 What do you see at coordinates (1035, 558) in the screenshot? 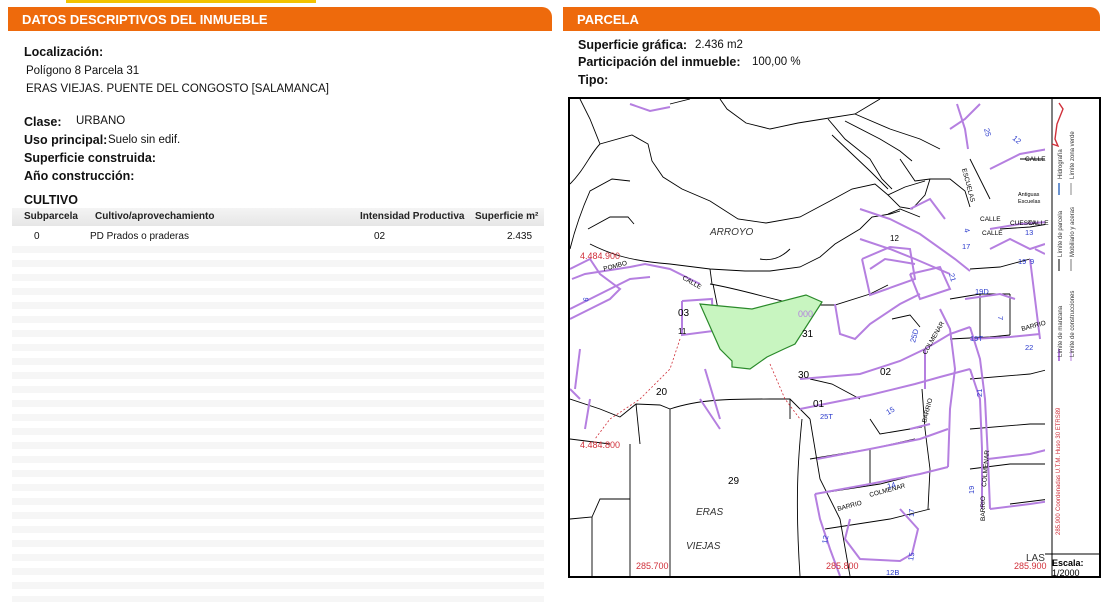
I see `label-las: LAS` at bounding box center [1035, 558].